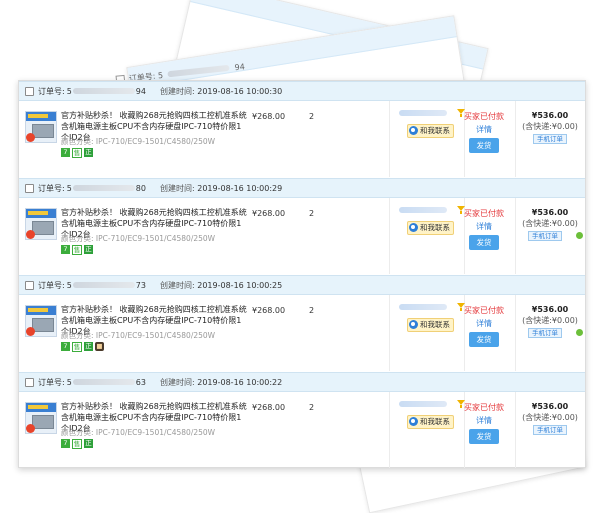 The height and width of the screenshot is (513, 600). Describe the element at coordinates (302, 382) in the screenshot. I see `order-header: 订单号: 5 63 创建时间: 2019-08-16 10:00:22` at that location.